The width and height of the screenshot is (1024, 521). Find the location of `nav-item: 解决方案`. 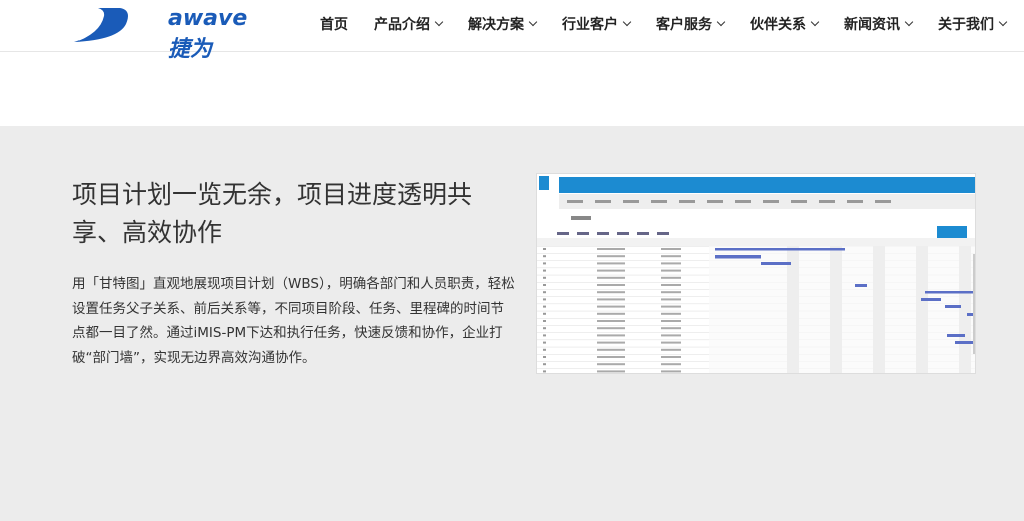

nav-item: 解决方案 is located at coordinates (503, 24).